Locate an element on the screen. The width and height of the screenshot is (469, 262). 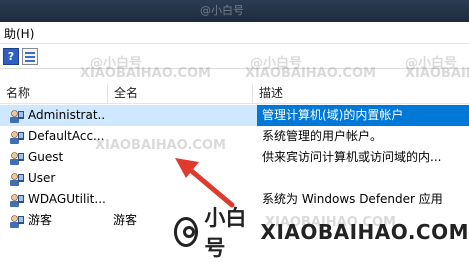
brand-watermark: 小白号 XIAOBAIHAO.COM is located at coordinates (321, 233).